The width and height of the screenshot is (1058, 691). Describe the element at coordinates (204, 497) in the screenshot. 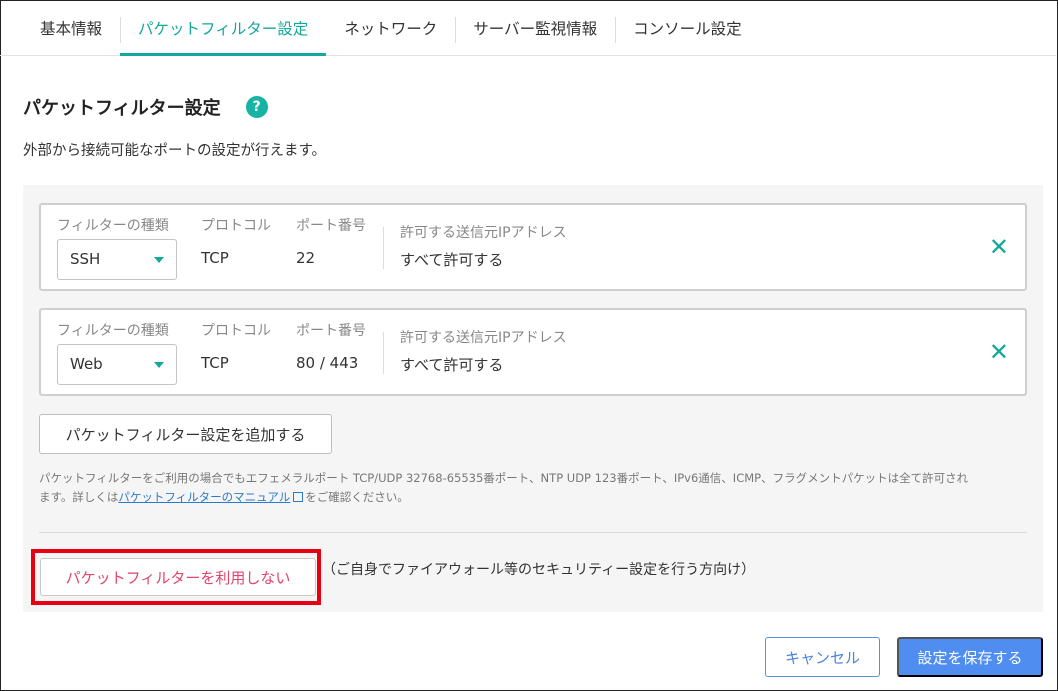

I see `manual-link: パケットフィルターのマニュアル` at that location.